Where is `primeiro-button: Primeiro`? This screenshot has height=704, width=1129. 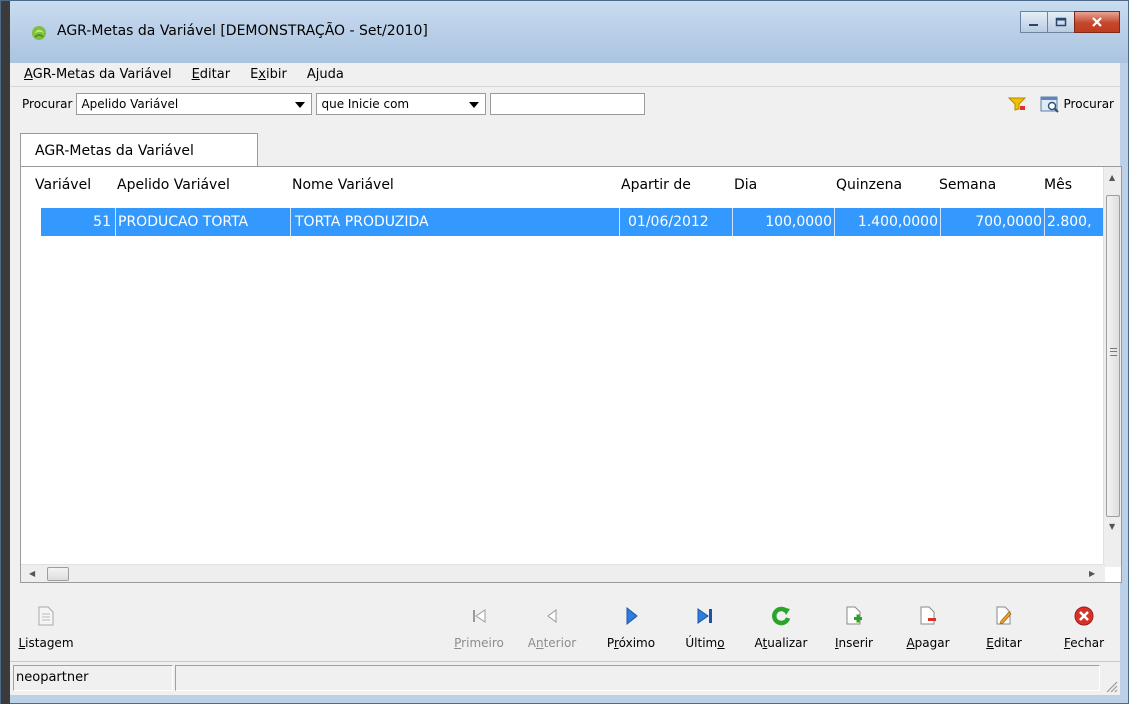 primeiro-button: Primeiro is located at coordinates (479, 626).